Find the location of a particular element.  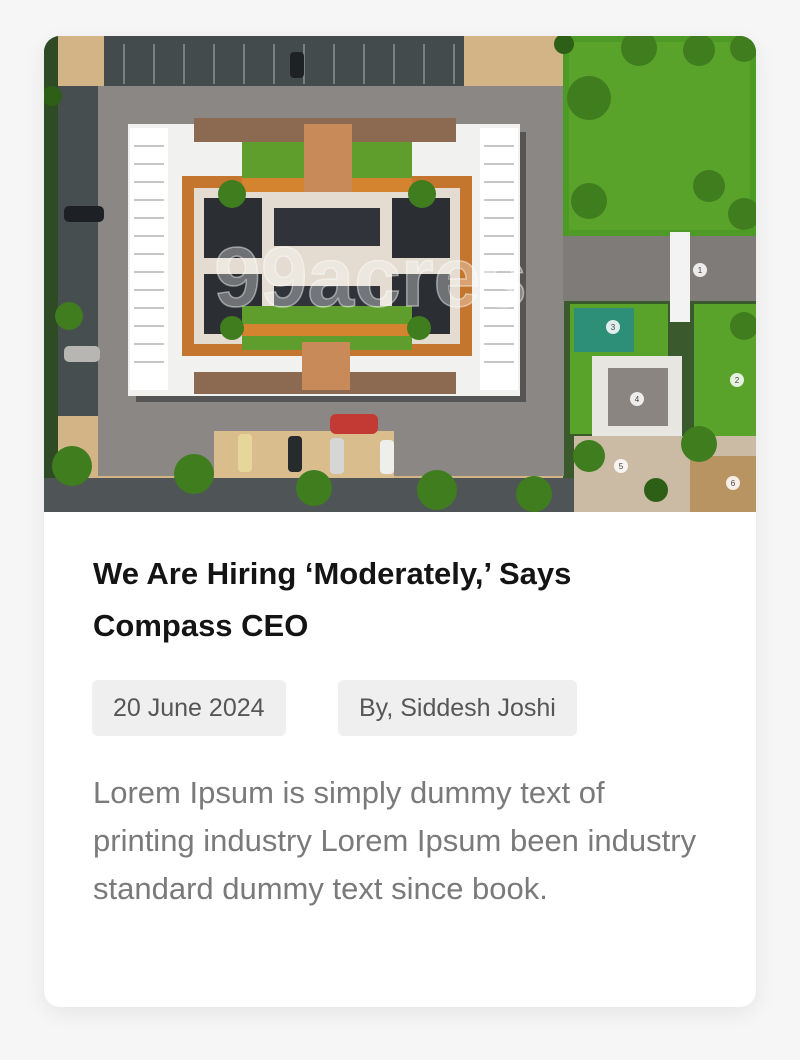

plot-number-label: 2 is located at coordinates (737, 380).